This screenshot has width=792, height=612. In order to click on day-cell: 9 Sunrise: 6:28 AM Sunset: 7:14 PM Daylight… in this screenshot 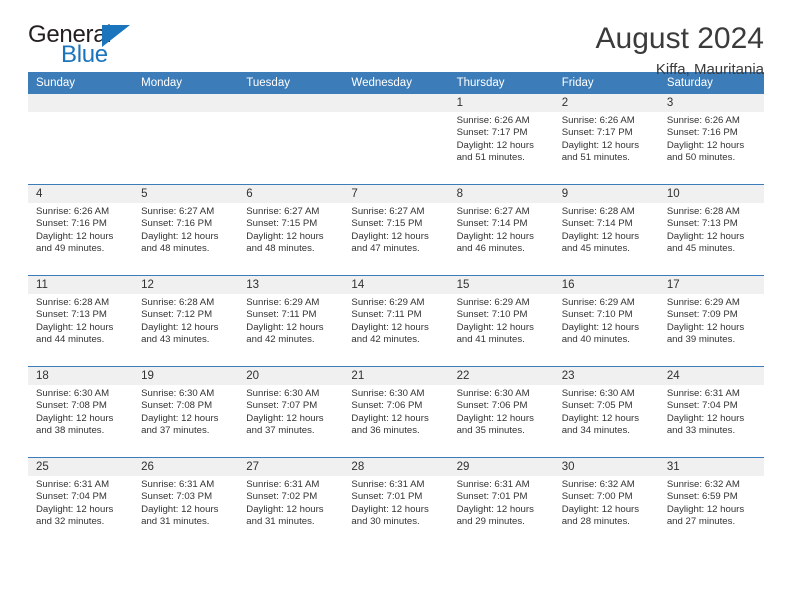, I will do `click(606, 230)`.